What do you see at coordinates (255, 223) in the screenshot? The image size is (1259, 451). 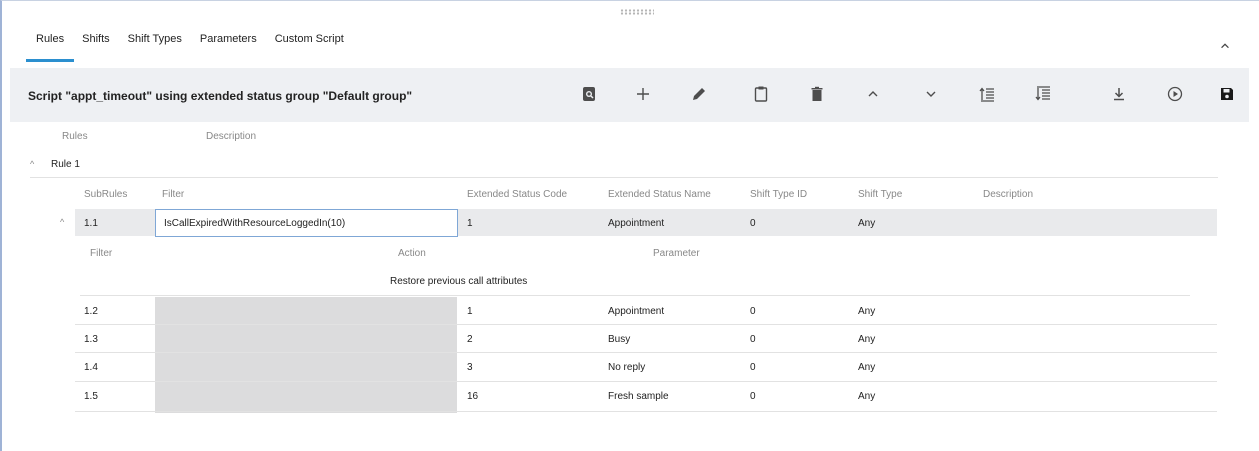 I see `subrule-filter: IsCallExpiredWithResourceLoggedIn(10)` at bounding box center [255, 223].